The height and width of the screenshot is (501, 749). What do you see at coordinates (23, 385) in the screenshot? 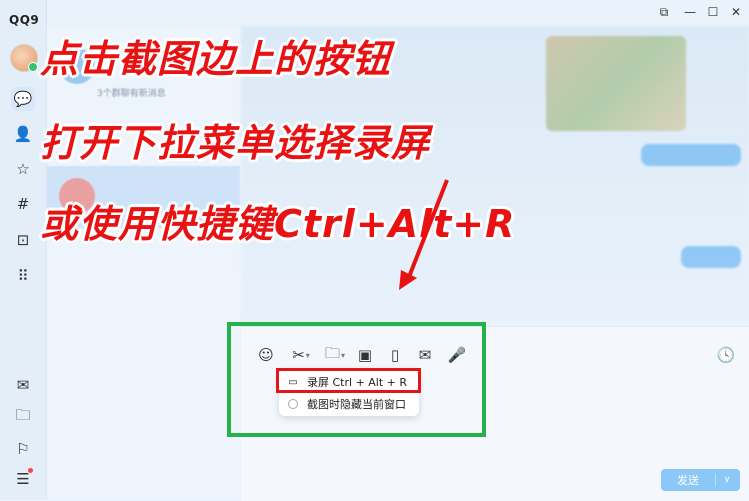
I see `mail-icon: ✉` at bounding box center [23, 385].